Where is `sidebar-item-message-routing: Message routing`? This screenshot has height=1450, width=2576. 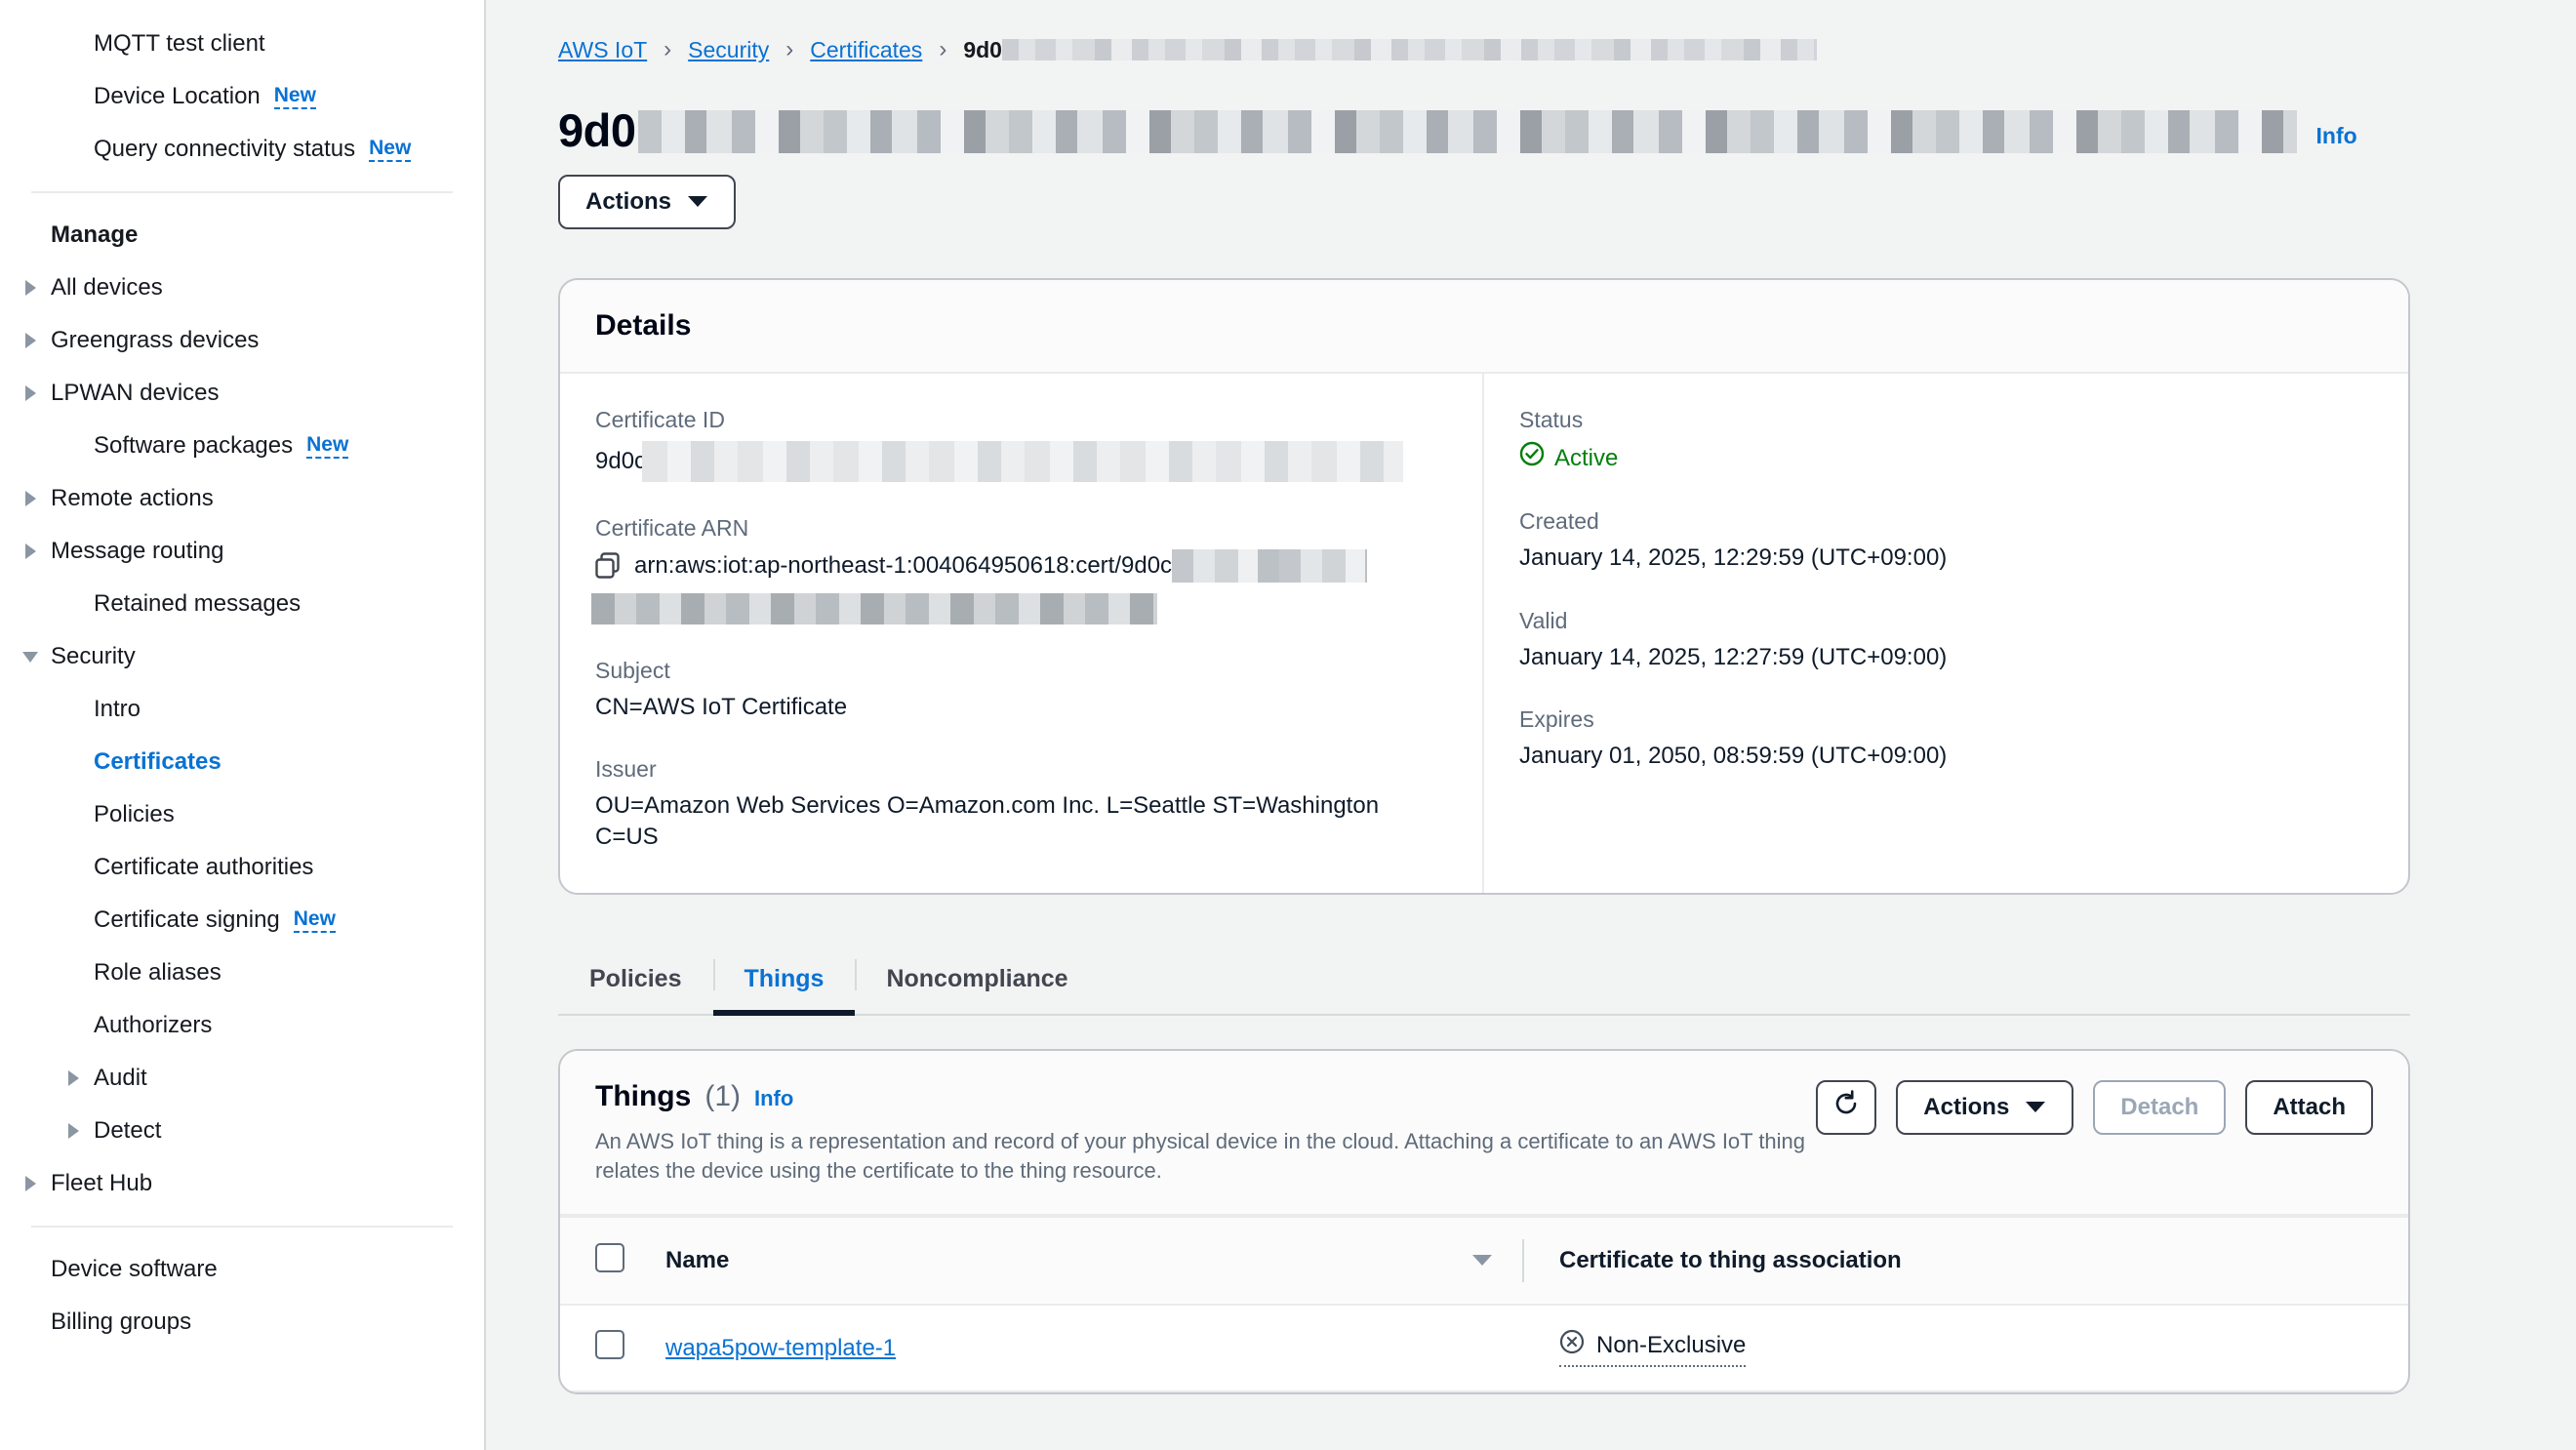
sidebar-item-message-routing: Message routing is located at coordinates (242, 551).